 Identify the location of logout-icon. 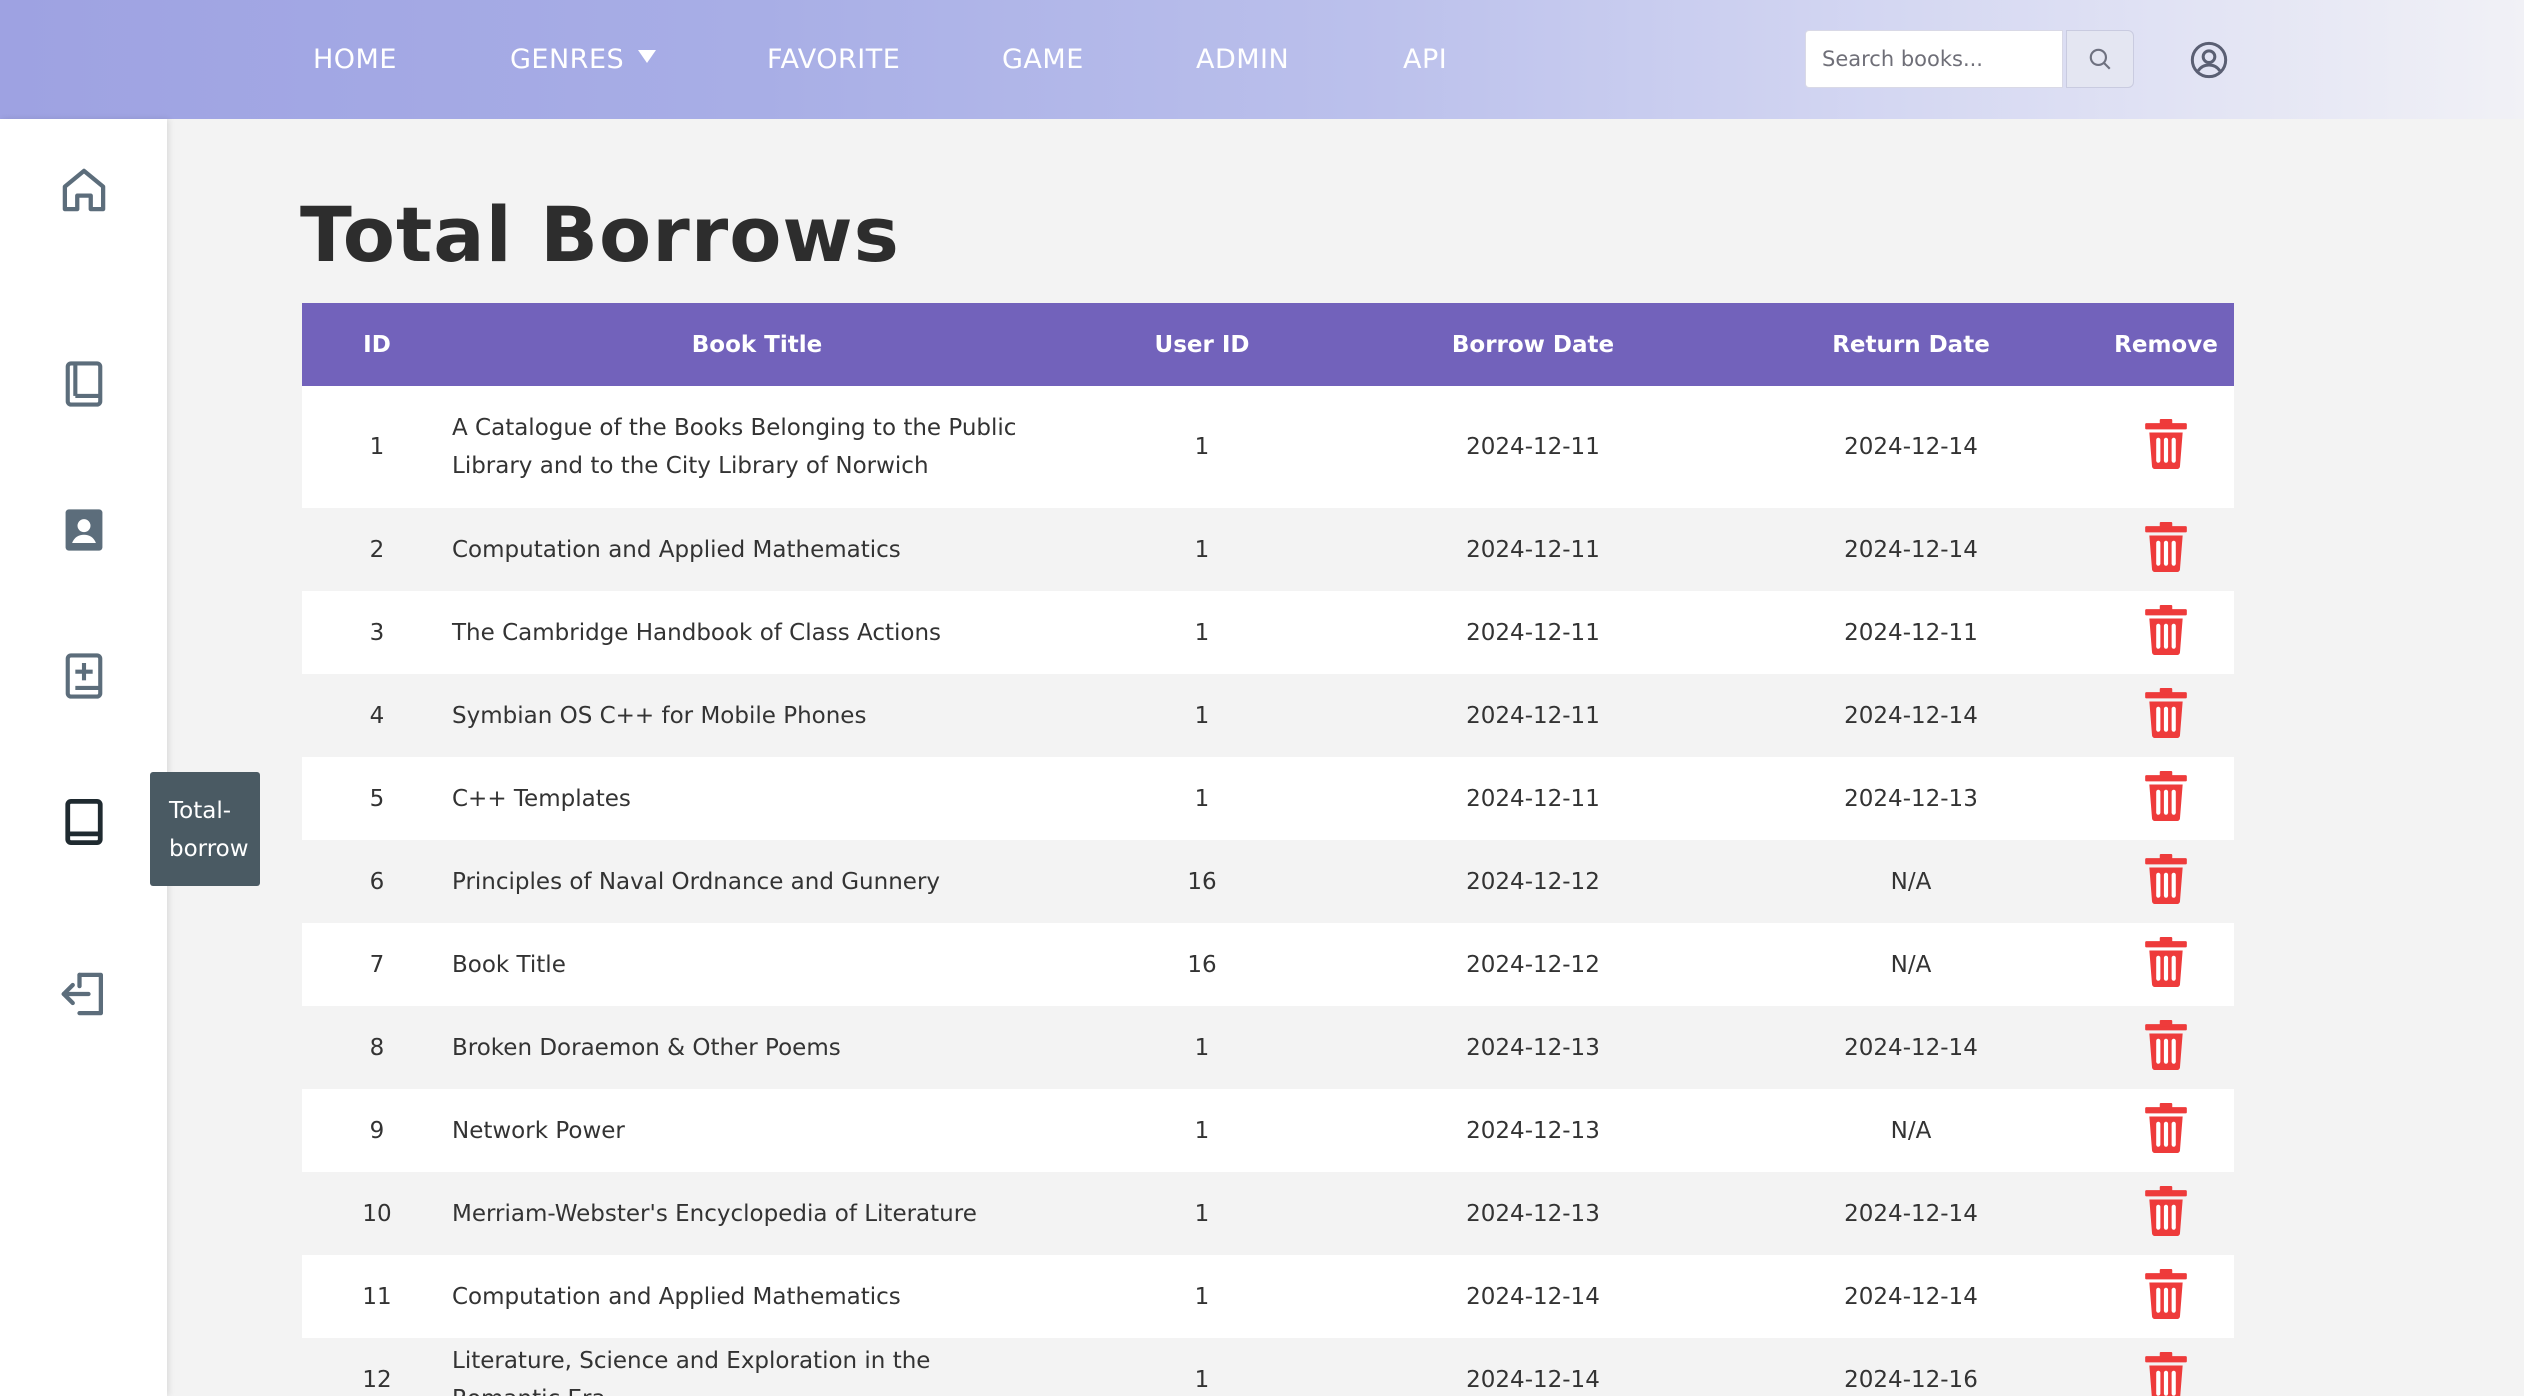
(82, 994).